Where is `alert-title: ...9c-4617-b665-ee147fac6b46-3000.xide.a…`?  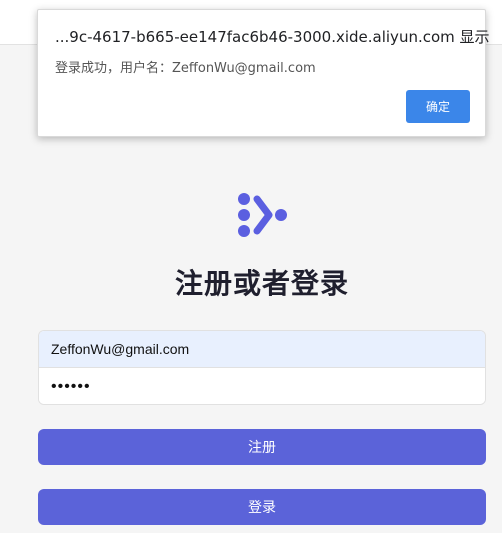
alert-title: ...9c-4617-b665-ee147fac6b46-3000.xide.a… is located at coordinates (272, 37).